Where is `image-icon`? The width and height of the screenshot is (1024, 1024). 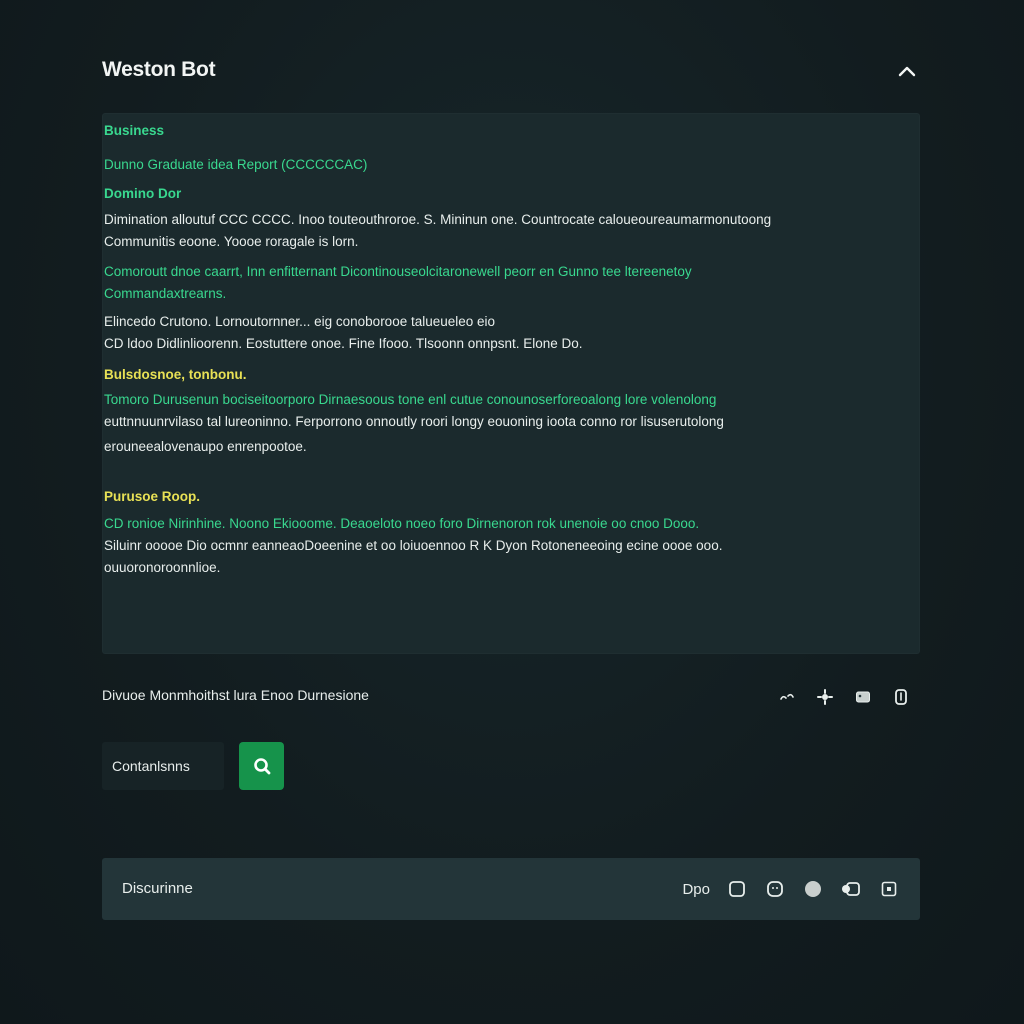 image-icon is located at coordinates (863, 697).